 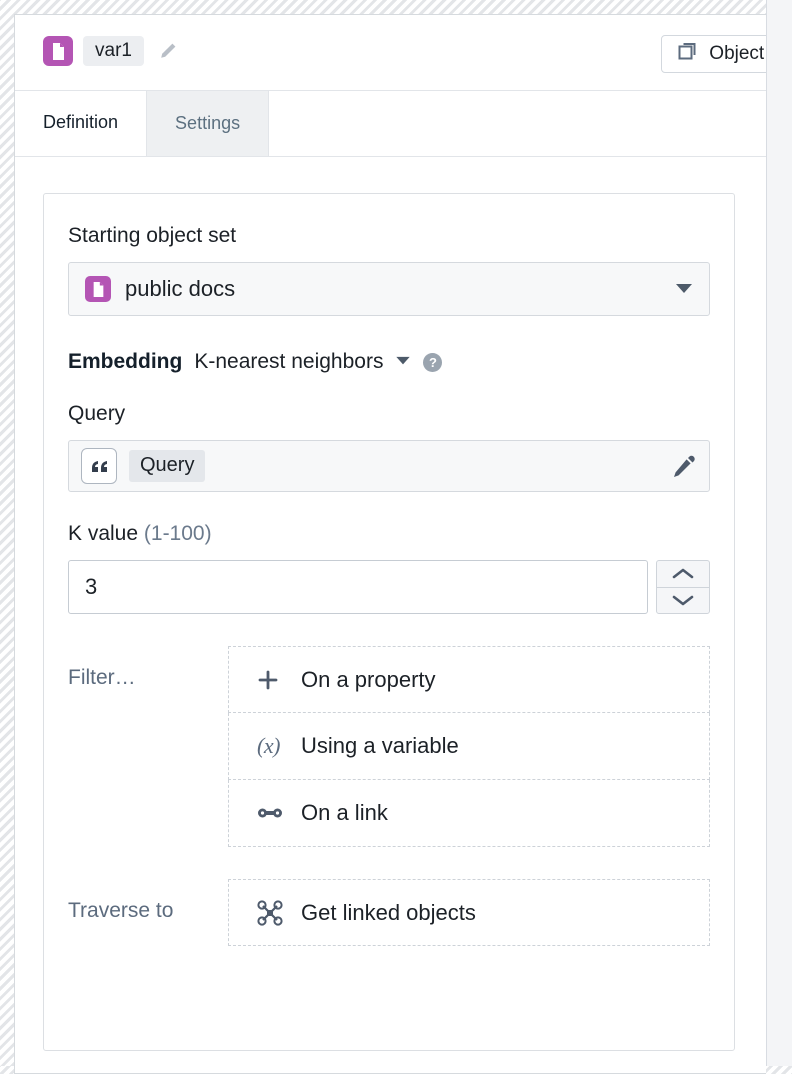 I want to click on filter-option-on-a-property: On a property, so click(x=469, y=679).